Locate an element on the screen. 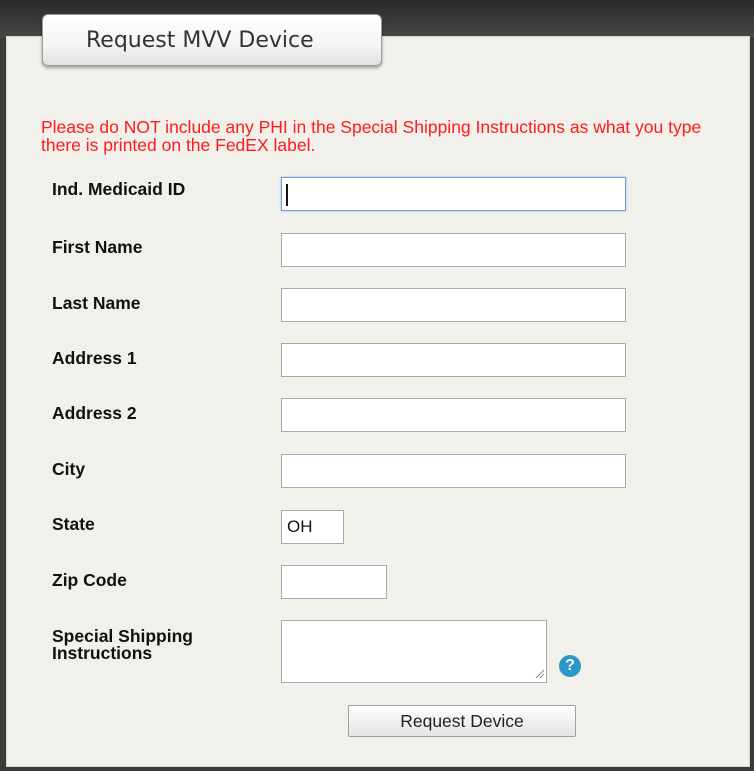 Image resolution: width=754 pixels, height=771 pixels. first-name-label: First Name is located at coordinates (97, 247).